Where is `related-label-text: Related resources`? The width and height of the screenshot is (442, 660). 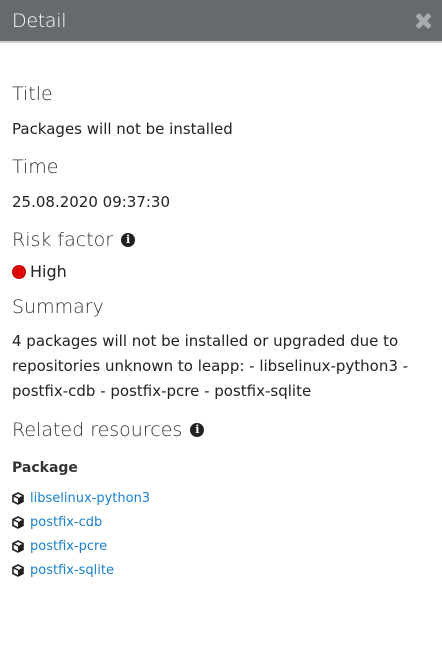 related-label-text: Related resources is located at coordinates (97, 430).